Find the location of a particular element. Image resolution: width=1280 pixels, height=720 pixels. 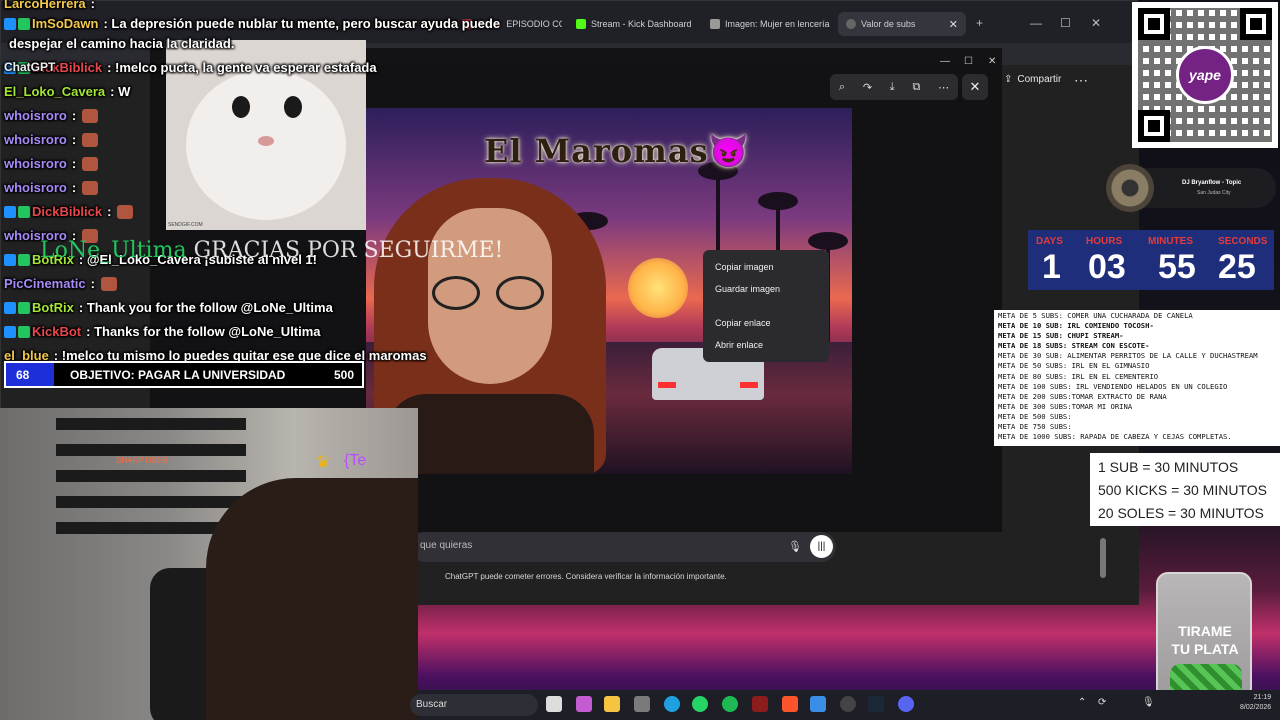

spotify-icon is located at coordinates (730, 704).